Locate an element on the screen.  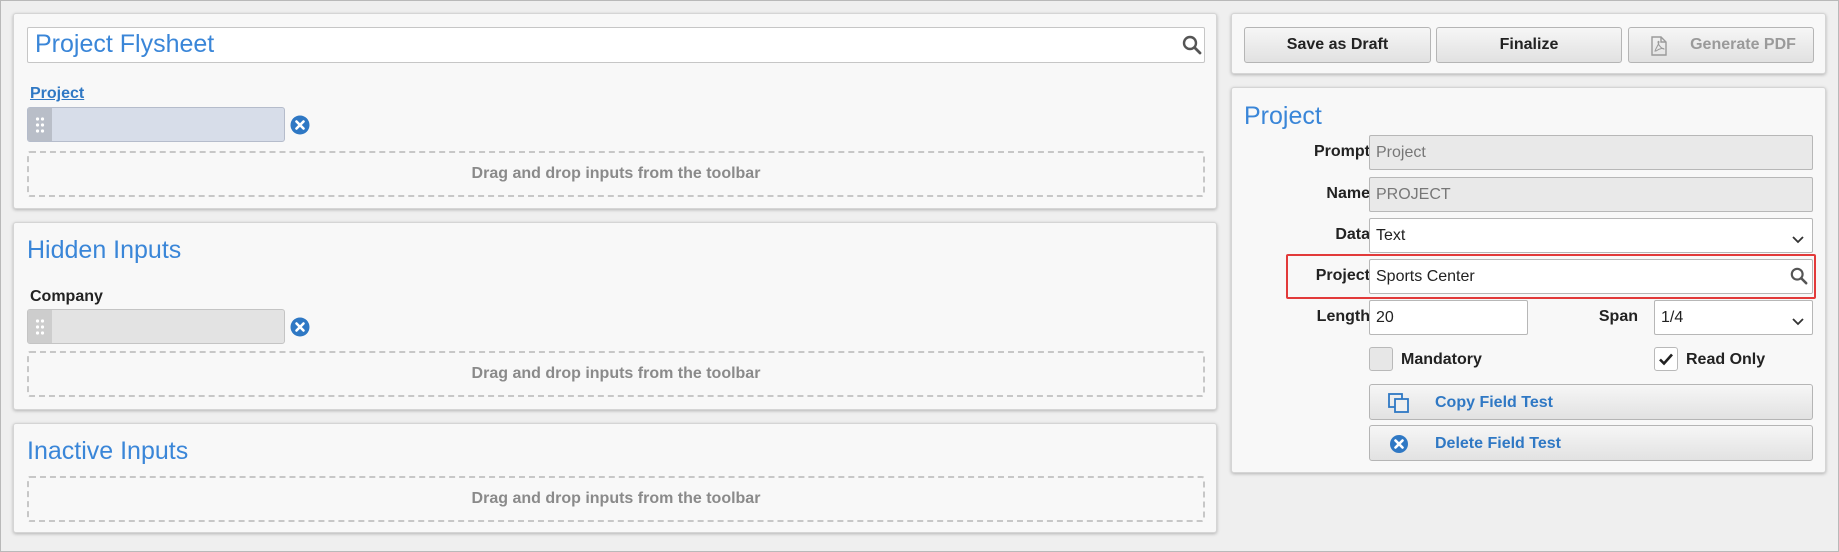
length-value: 20 is located at coordinates (1385, 317).